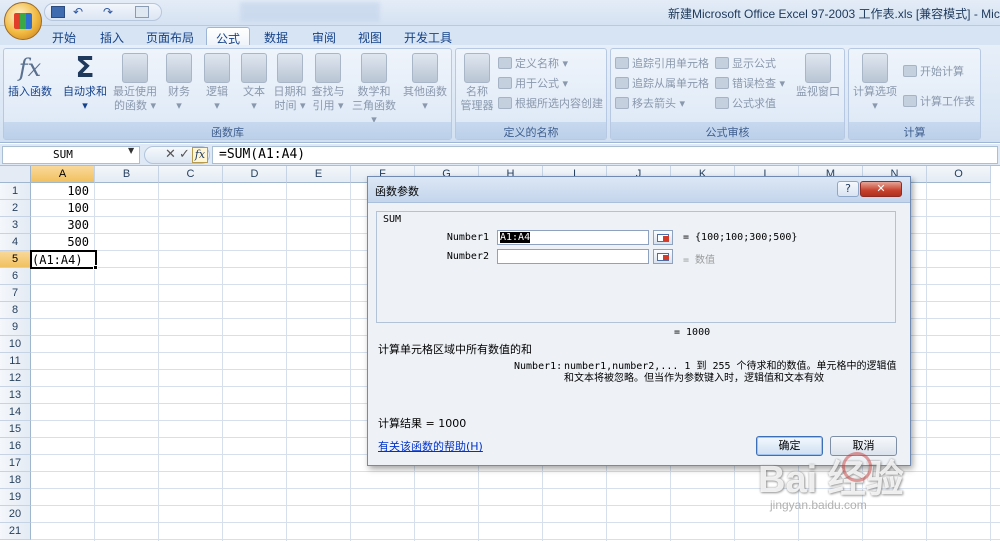  Describe the element at coordinates (15, 514) in the screenshot. I see `row-header-20: 20` at that location.